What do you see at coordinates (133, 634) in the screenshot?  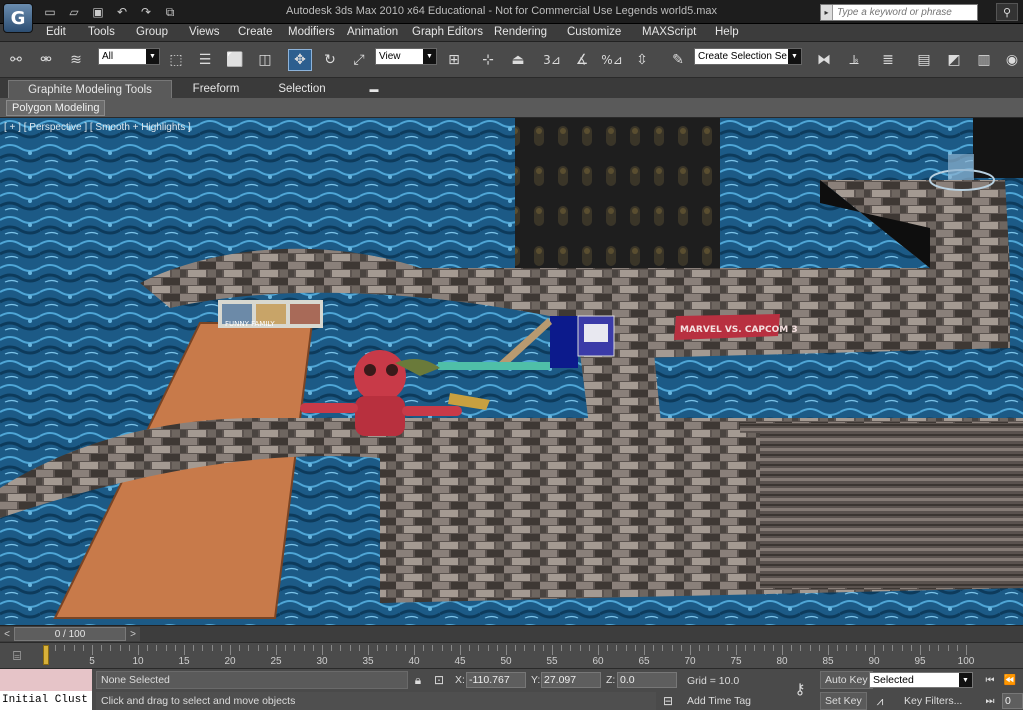 I see `time-slider-next-icon: >` at bounding box center [133, 634].